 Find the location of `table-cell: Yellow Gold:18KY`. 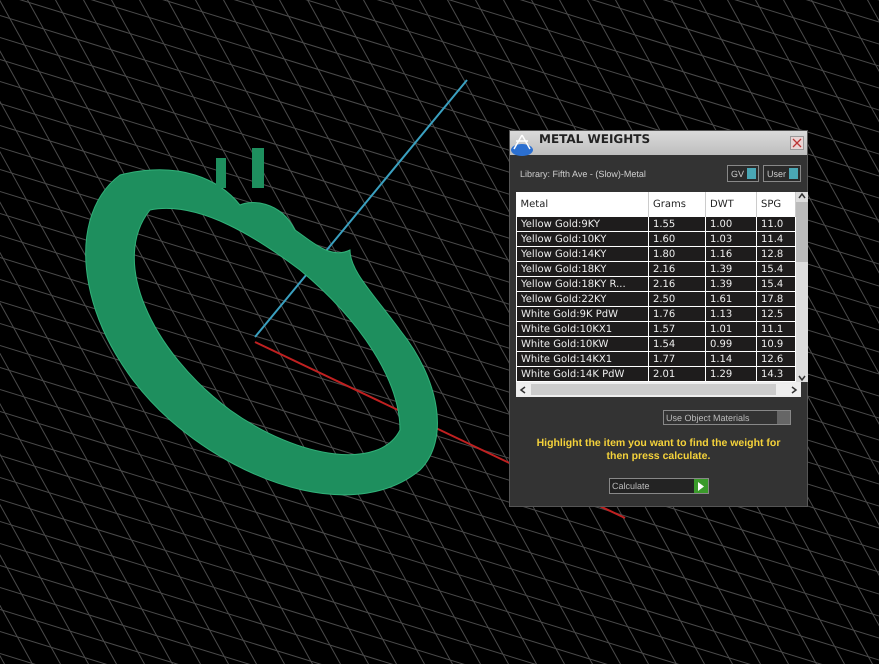

table-cell: Yellow Gold:18KY is located at coordinates (582, 269).